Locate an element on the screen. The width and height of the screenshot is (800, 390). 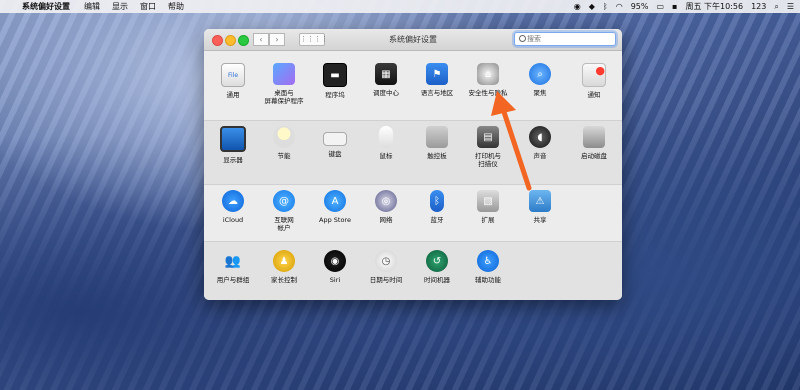
pref-pane-energy: 节能 is located at coordinates (284, 143).